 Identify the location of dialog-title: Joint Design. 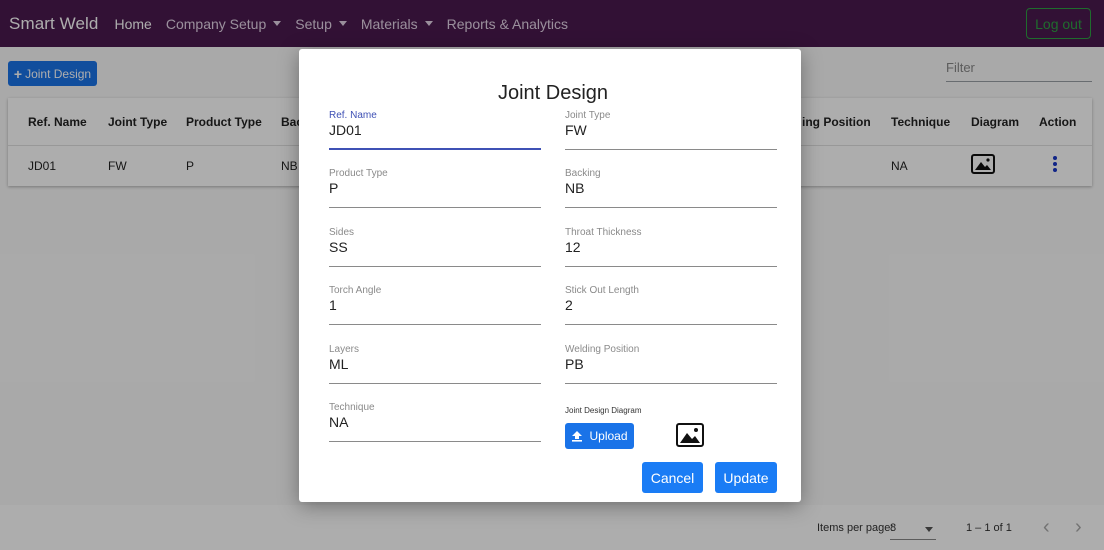
(553, 93).